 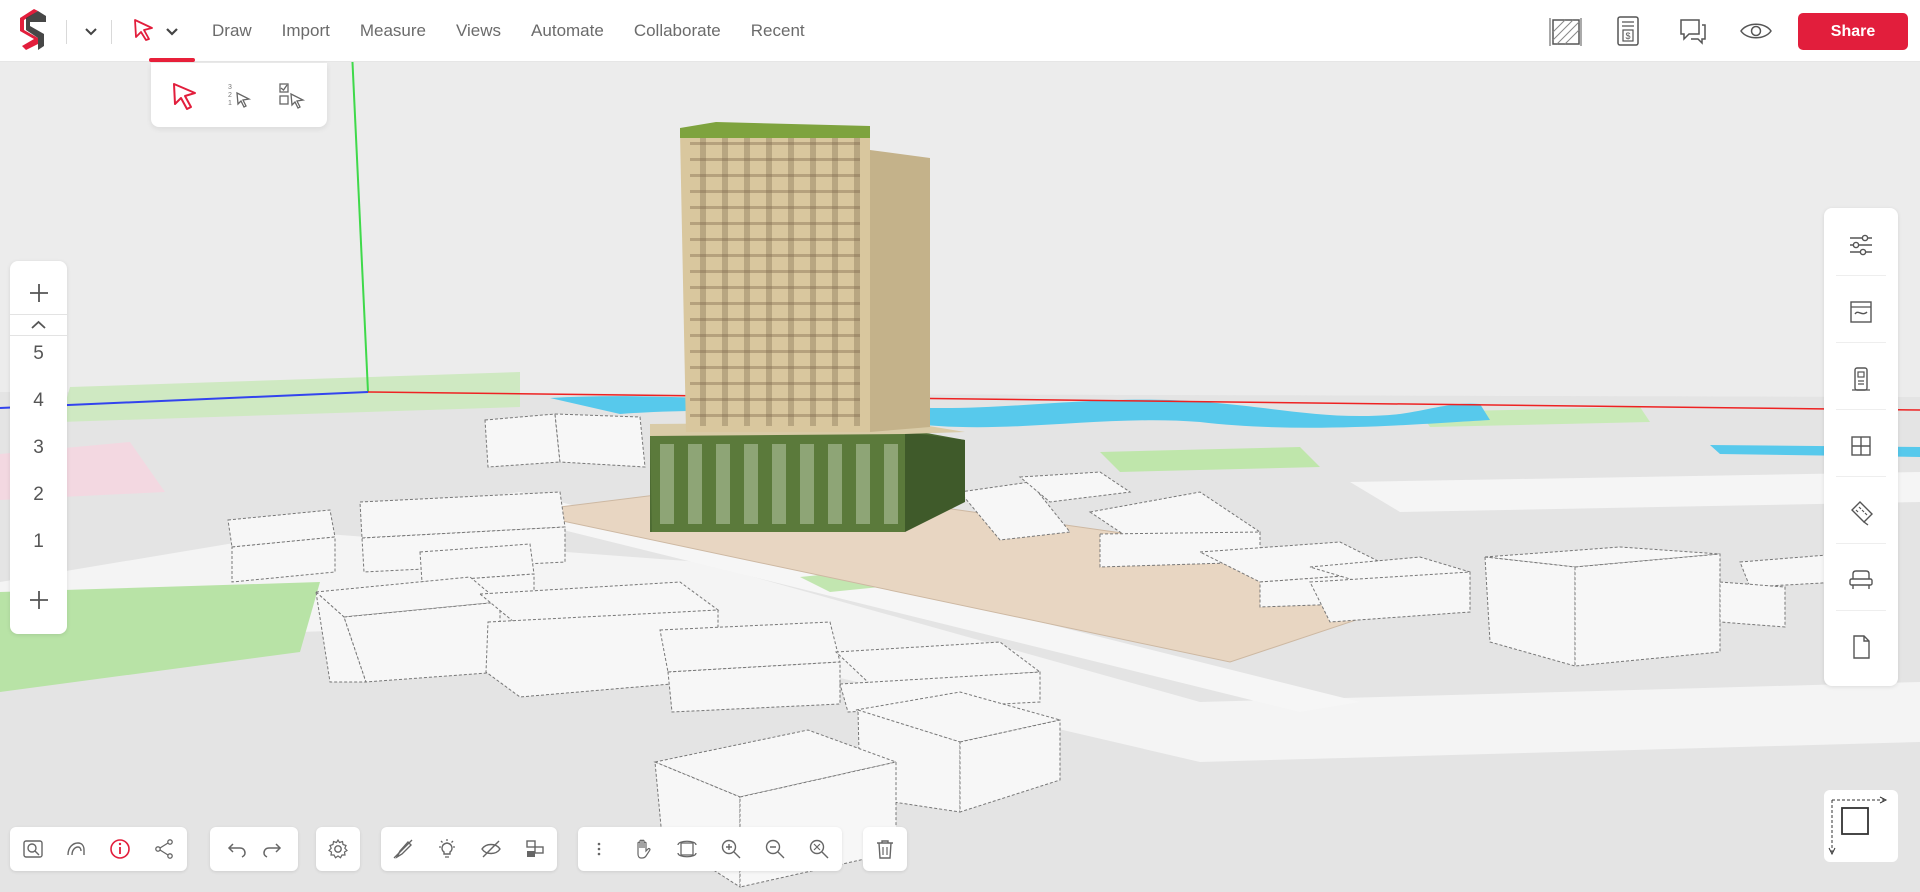 What do you see at coordinates (1861, 312) in the screenshot?
I see `materials-icon` at bounding box center [1861, 312].